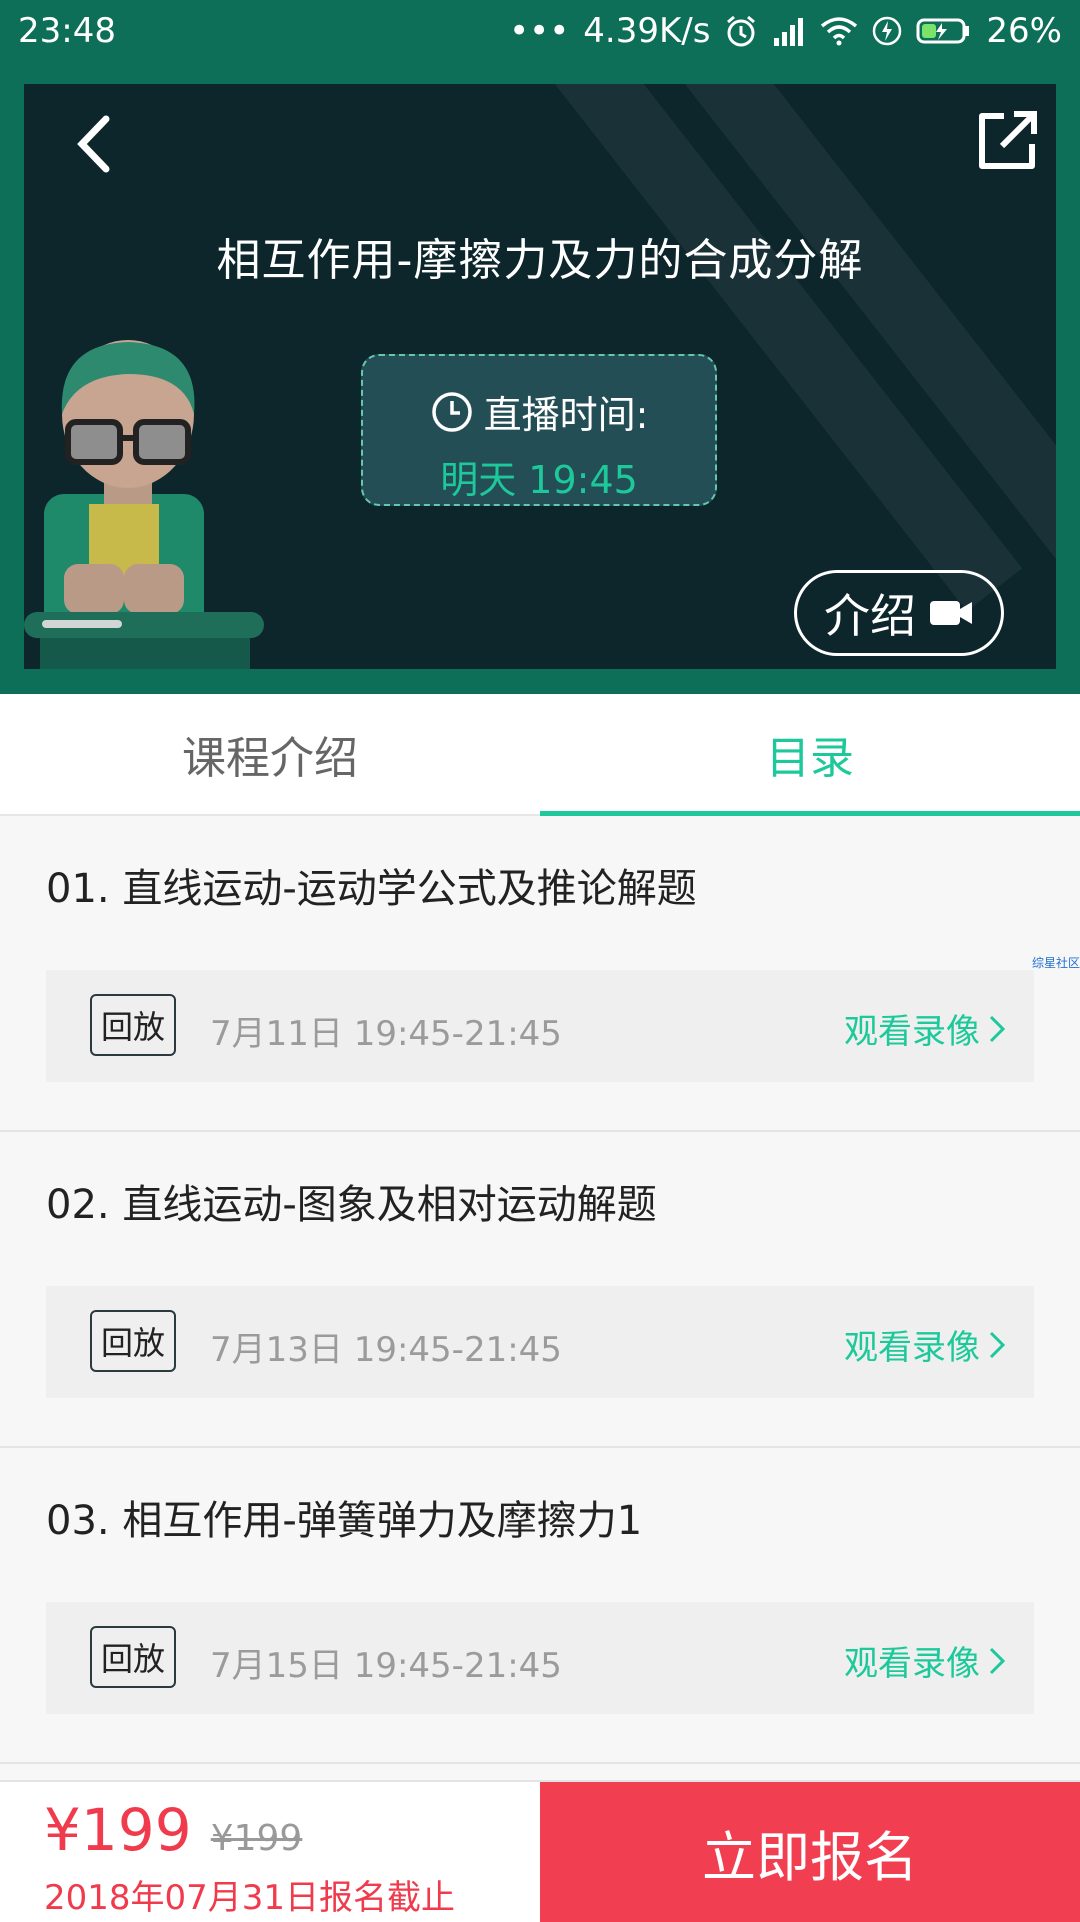 The image size is (1080, 1922). I want to click on intro-label: 介绍, so click(870, 616).